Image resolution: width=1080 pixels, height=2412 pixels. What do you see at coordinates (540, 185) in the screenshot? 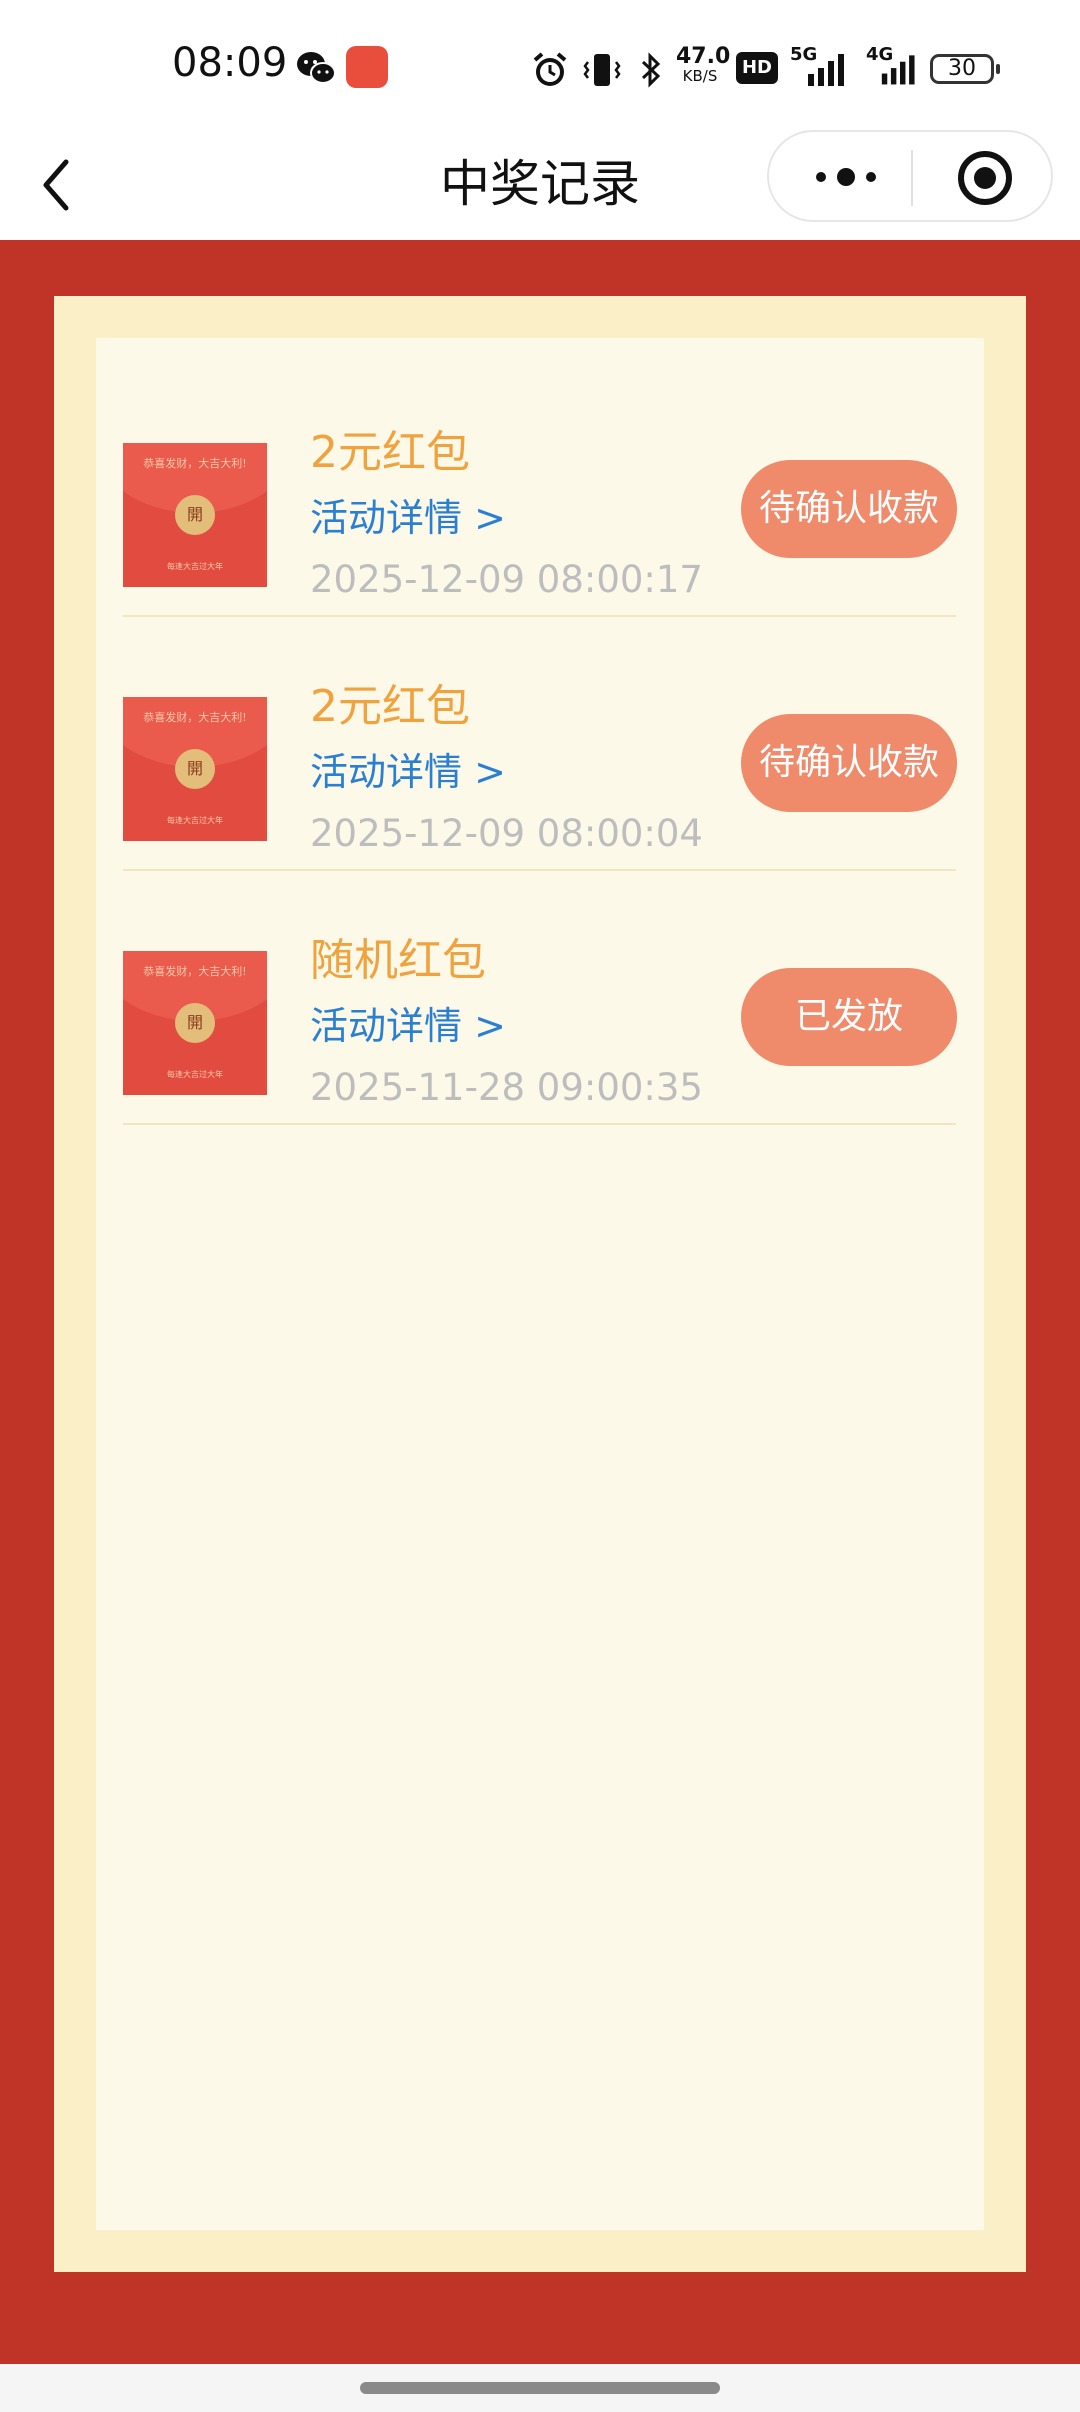
I see `nav-bar: 中奖记录` at bounding box center [540, 185].